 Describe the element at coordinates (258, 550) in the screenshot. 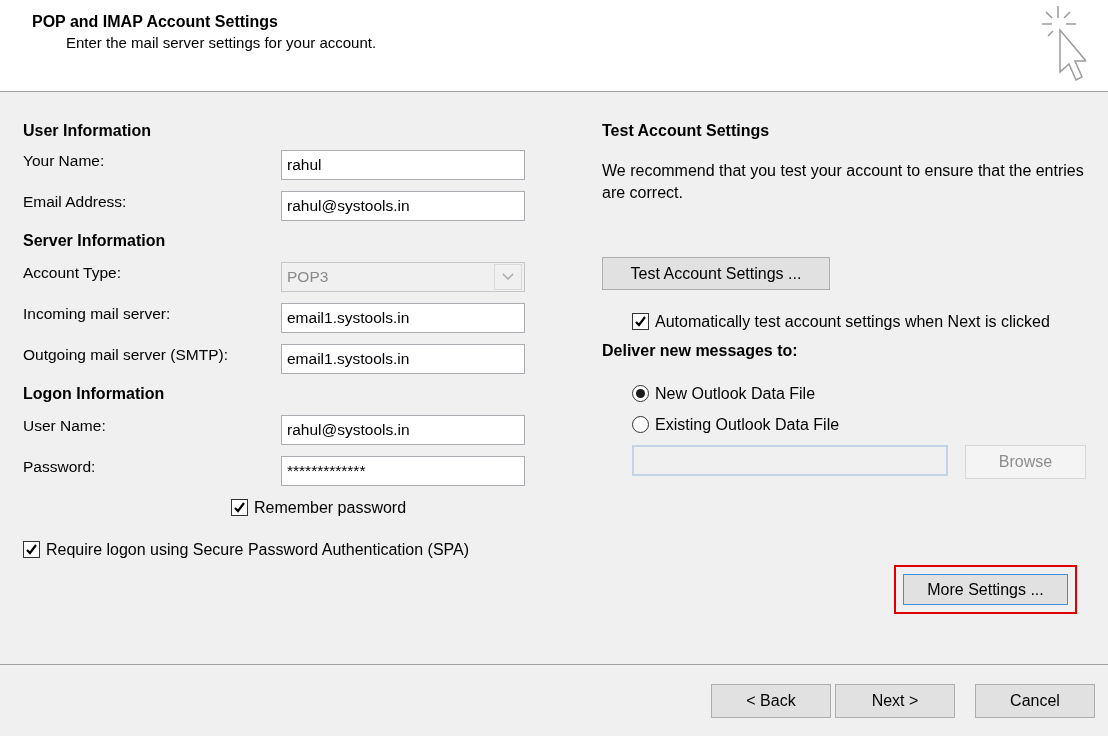

I see `checkbox-label: Require logon using Secure Password Authentication (SPA)` at that location.